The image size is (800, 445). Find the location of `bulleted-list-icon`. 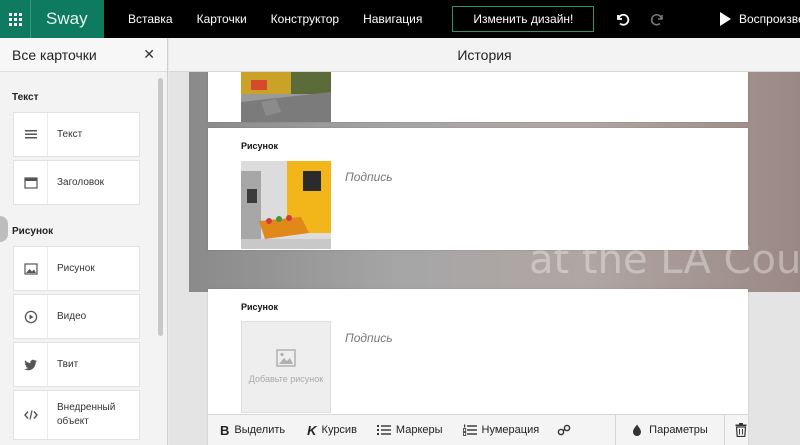

bulleted-list-icon is located at coordinates (383, 430).